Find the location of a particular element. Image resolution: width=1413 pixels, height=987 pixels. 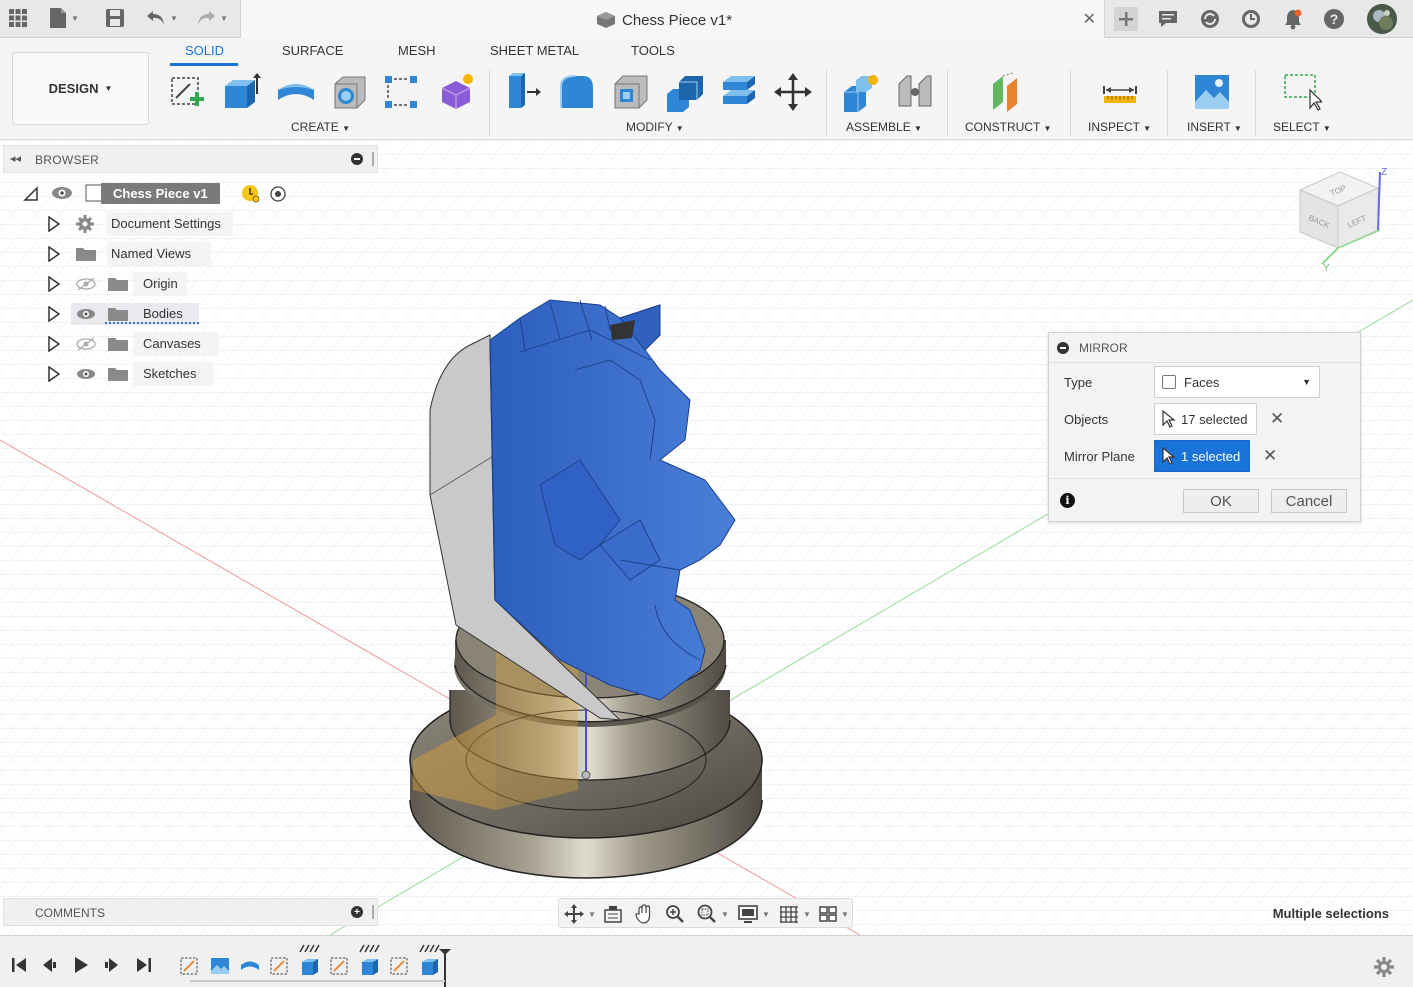

offset-face-icon is located at coordinates (739, 92).